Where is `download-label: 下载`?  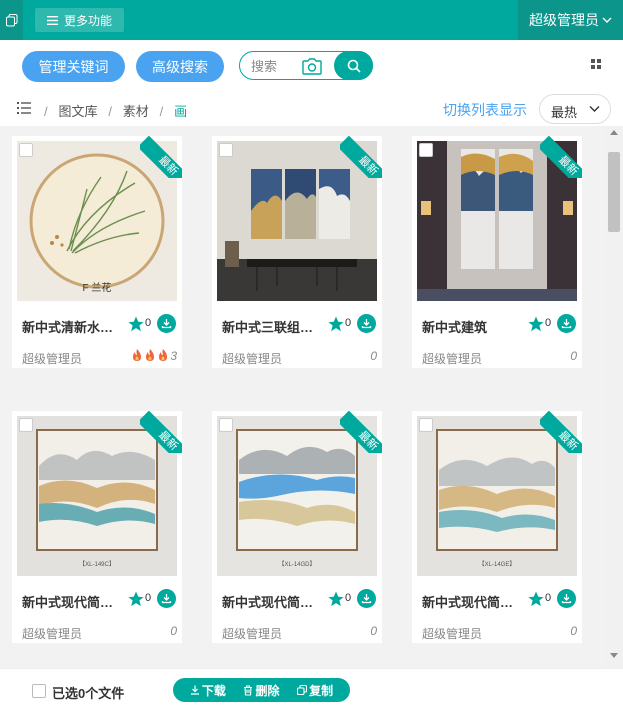 download-label: 下载 is located at coordinates (213, 690).